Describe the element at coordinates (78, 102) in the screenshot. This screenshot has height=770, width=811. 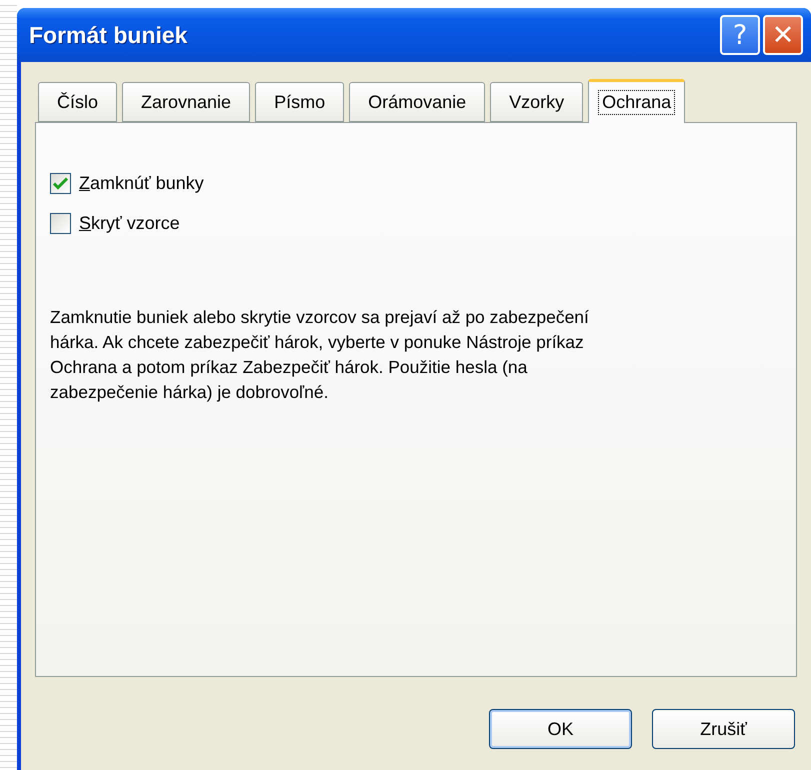
I see `tab: Číslo` at that location.